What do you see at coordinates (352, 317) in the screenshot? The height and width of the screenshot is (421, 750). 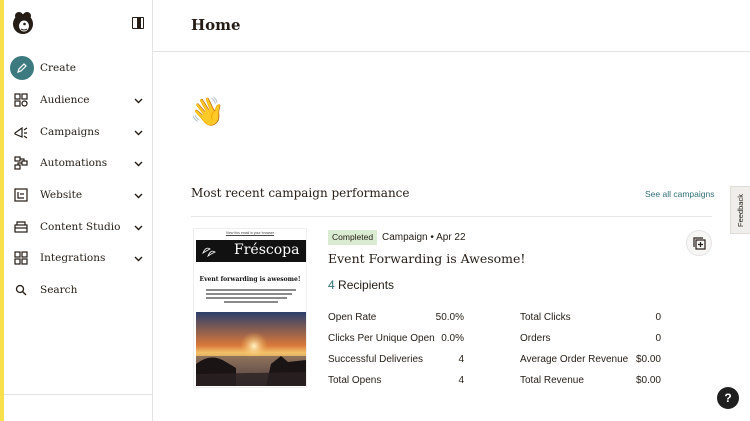 I see `stat-label-open-rate: Open Rate` at bounding box center [352, 317].